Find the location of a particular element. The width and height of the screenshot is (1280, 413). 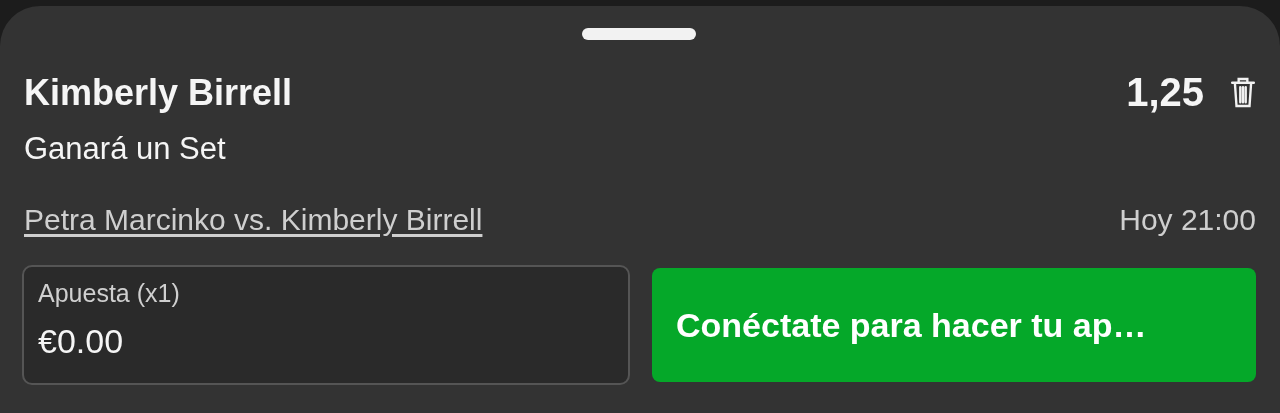

stake-field: Apuesta (x1) €0.00 is located at coordinates (326, 325).